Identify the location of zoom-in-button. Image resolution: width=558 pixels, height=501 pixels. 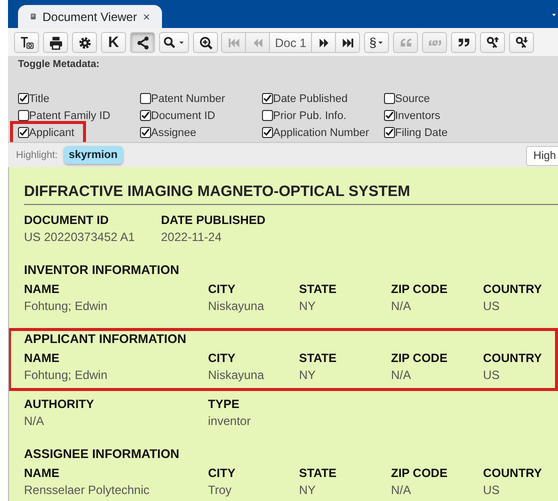
(205, 42).